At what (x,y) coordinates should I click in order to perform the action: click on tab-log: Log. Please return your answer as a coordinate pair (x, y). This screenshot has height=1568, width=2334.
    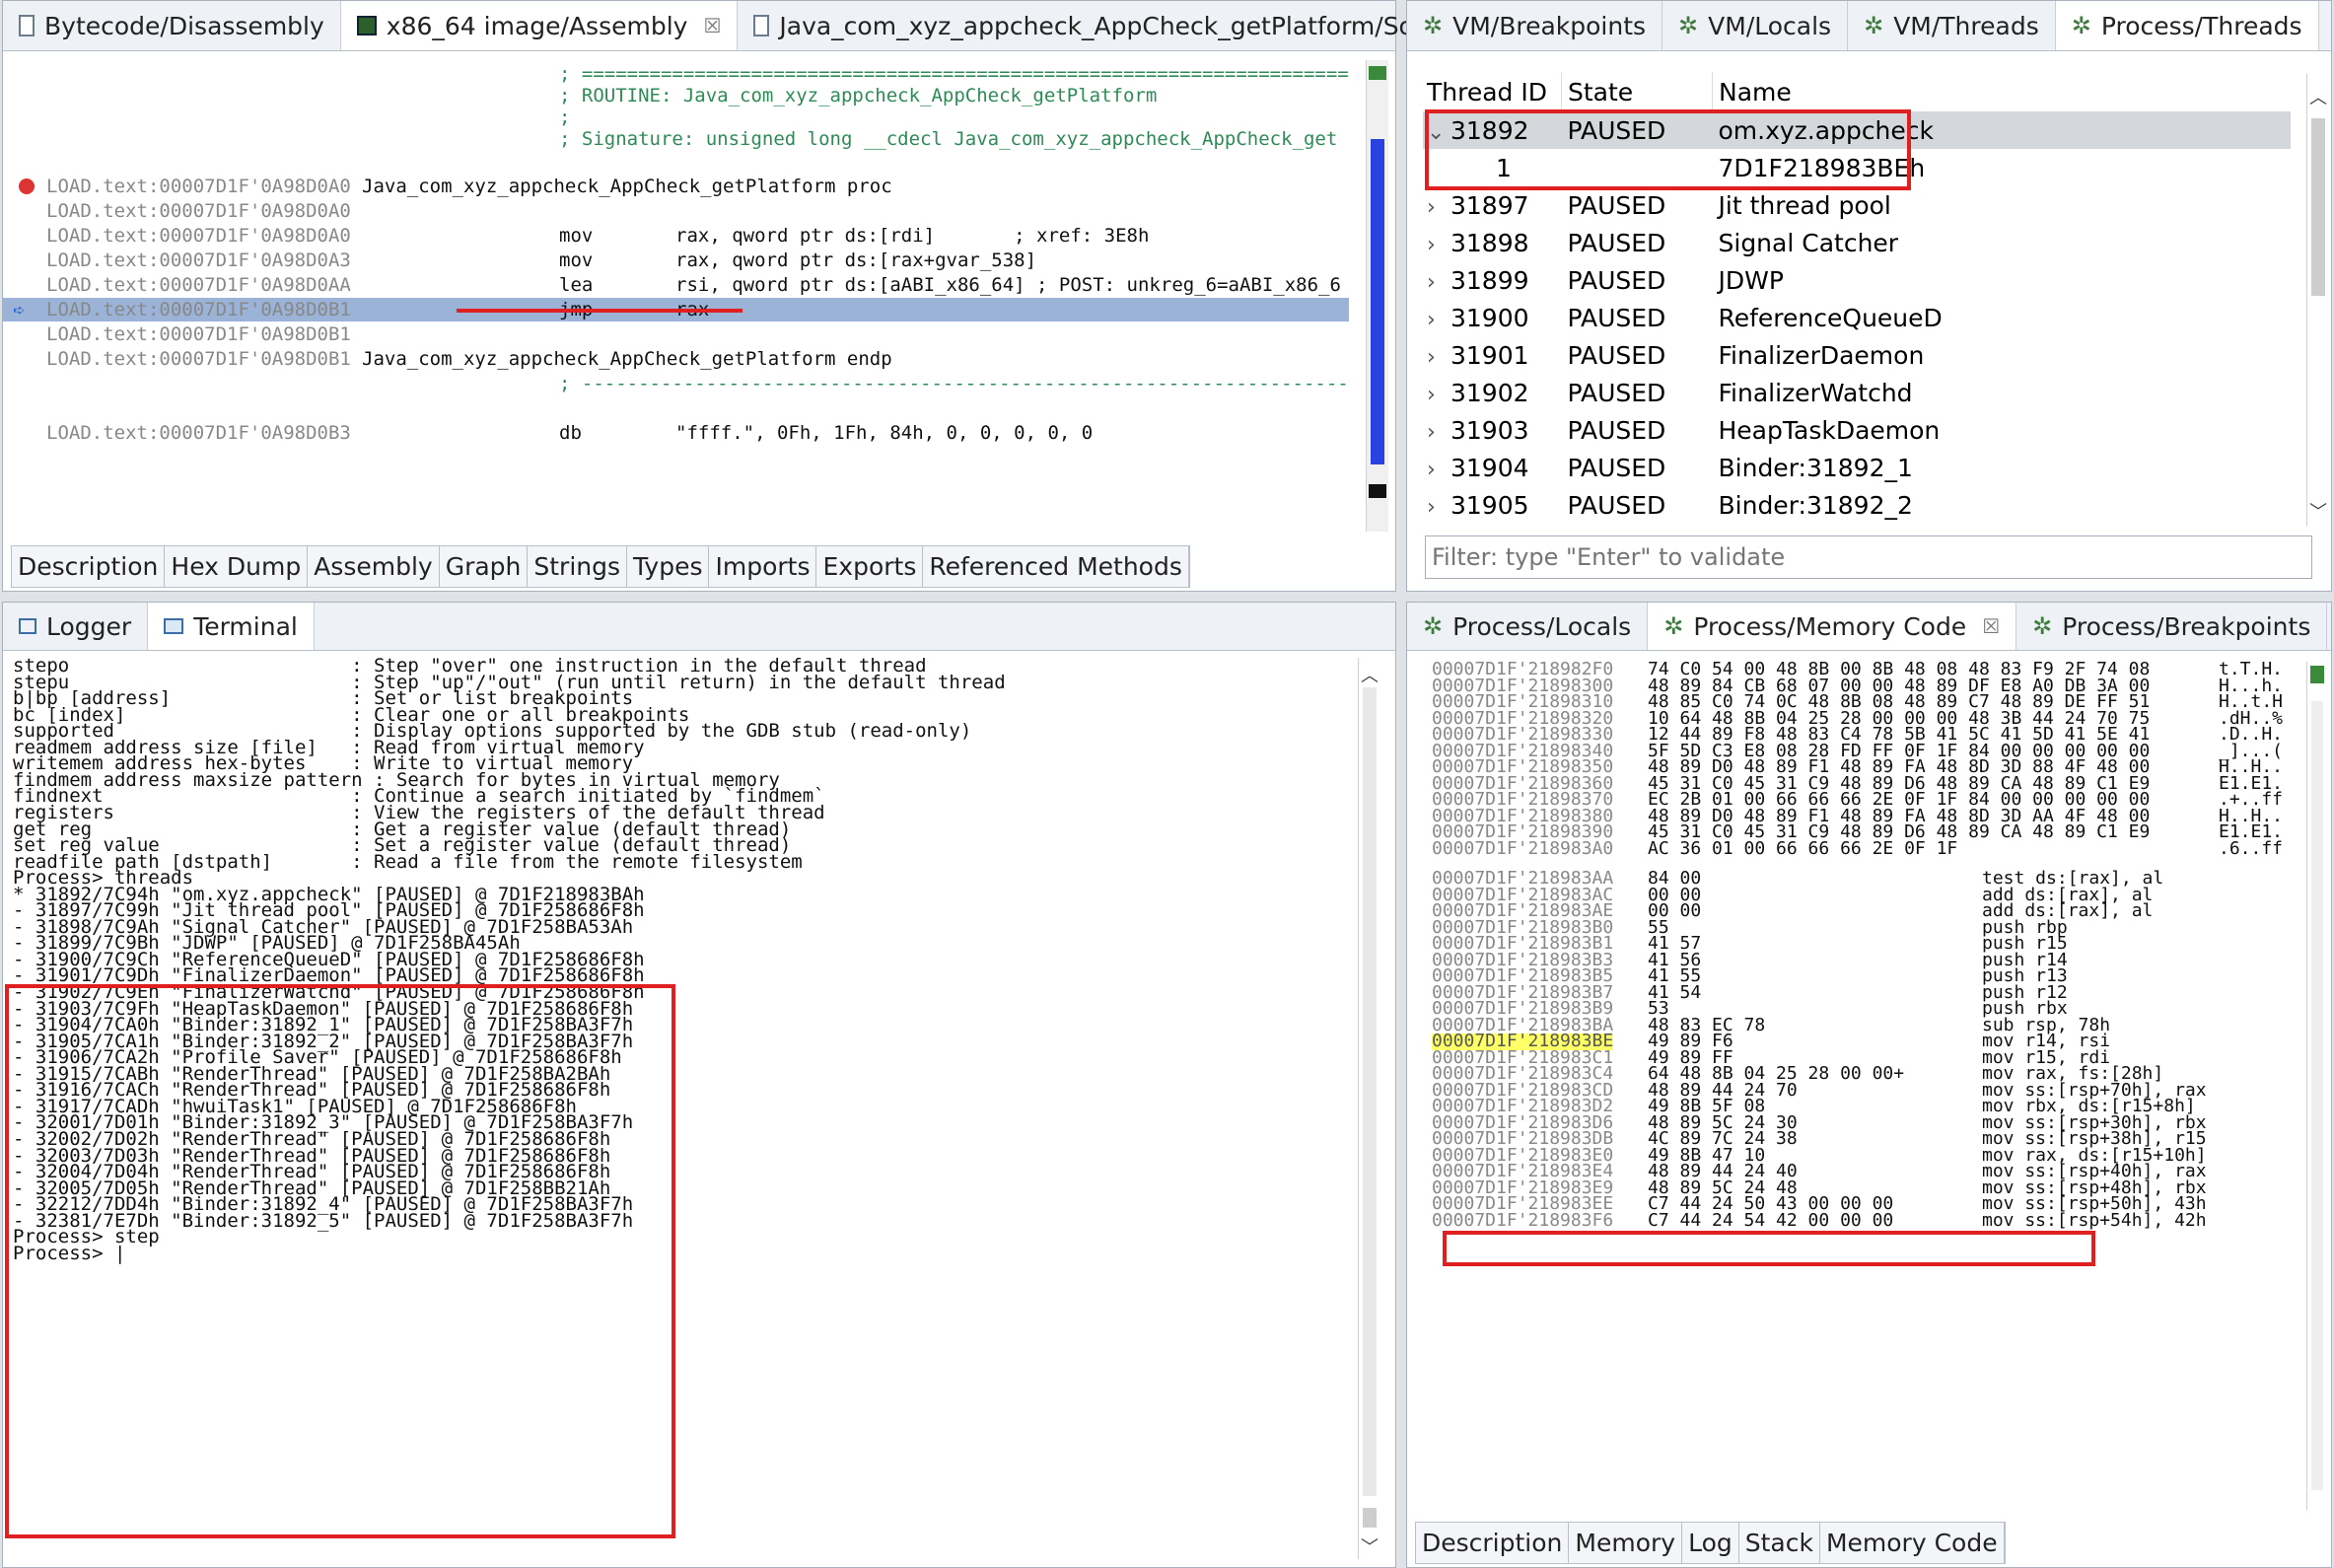
    Looking at the image, I should click on (1710, 1543).